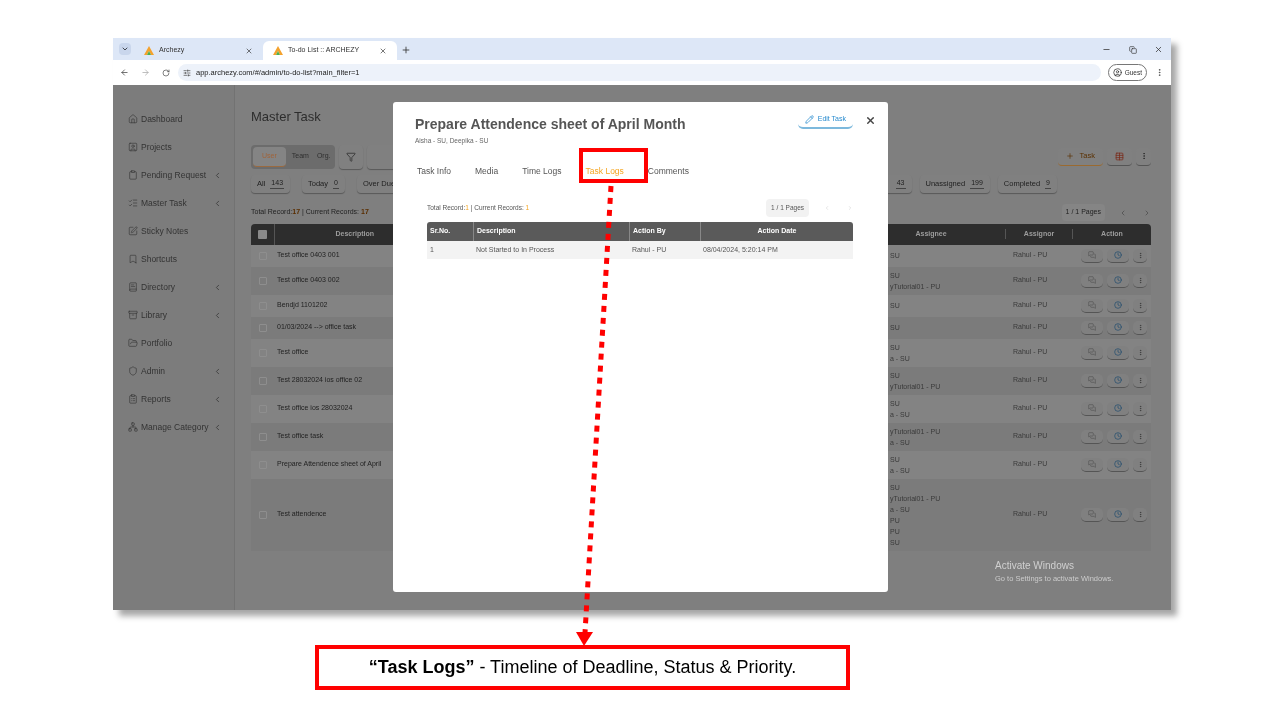 This screenshot has width=1280, height=720. What do you see at coordinates (1159, 72) in the screenshot?
I see `menu-icon` at bounding box center [1159, 72].